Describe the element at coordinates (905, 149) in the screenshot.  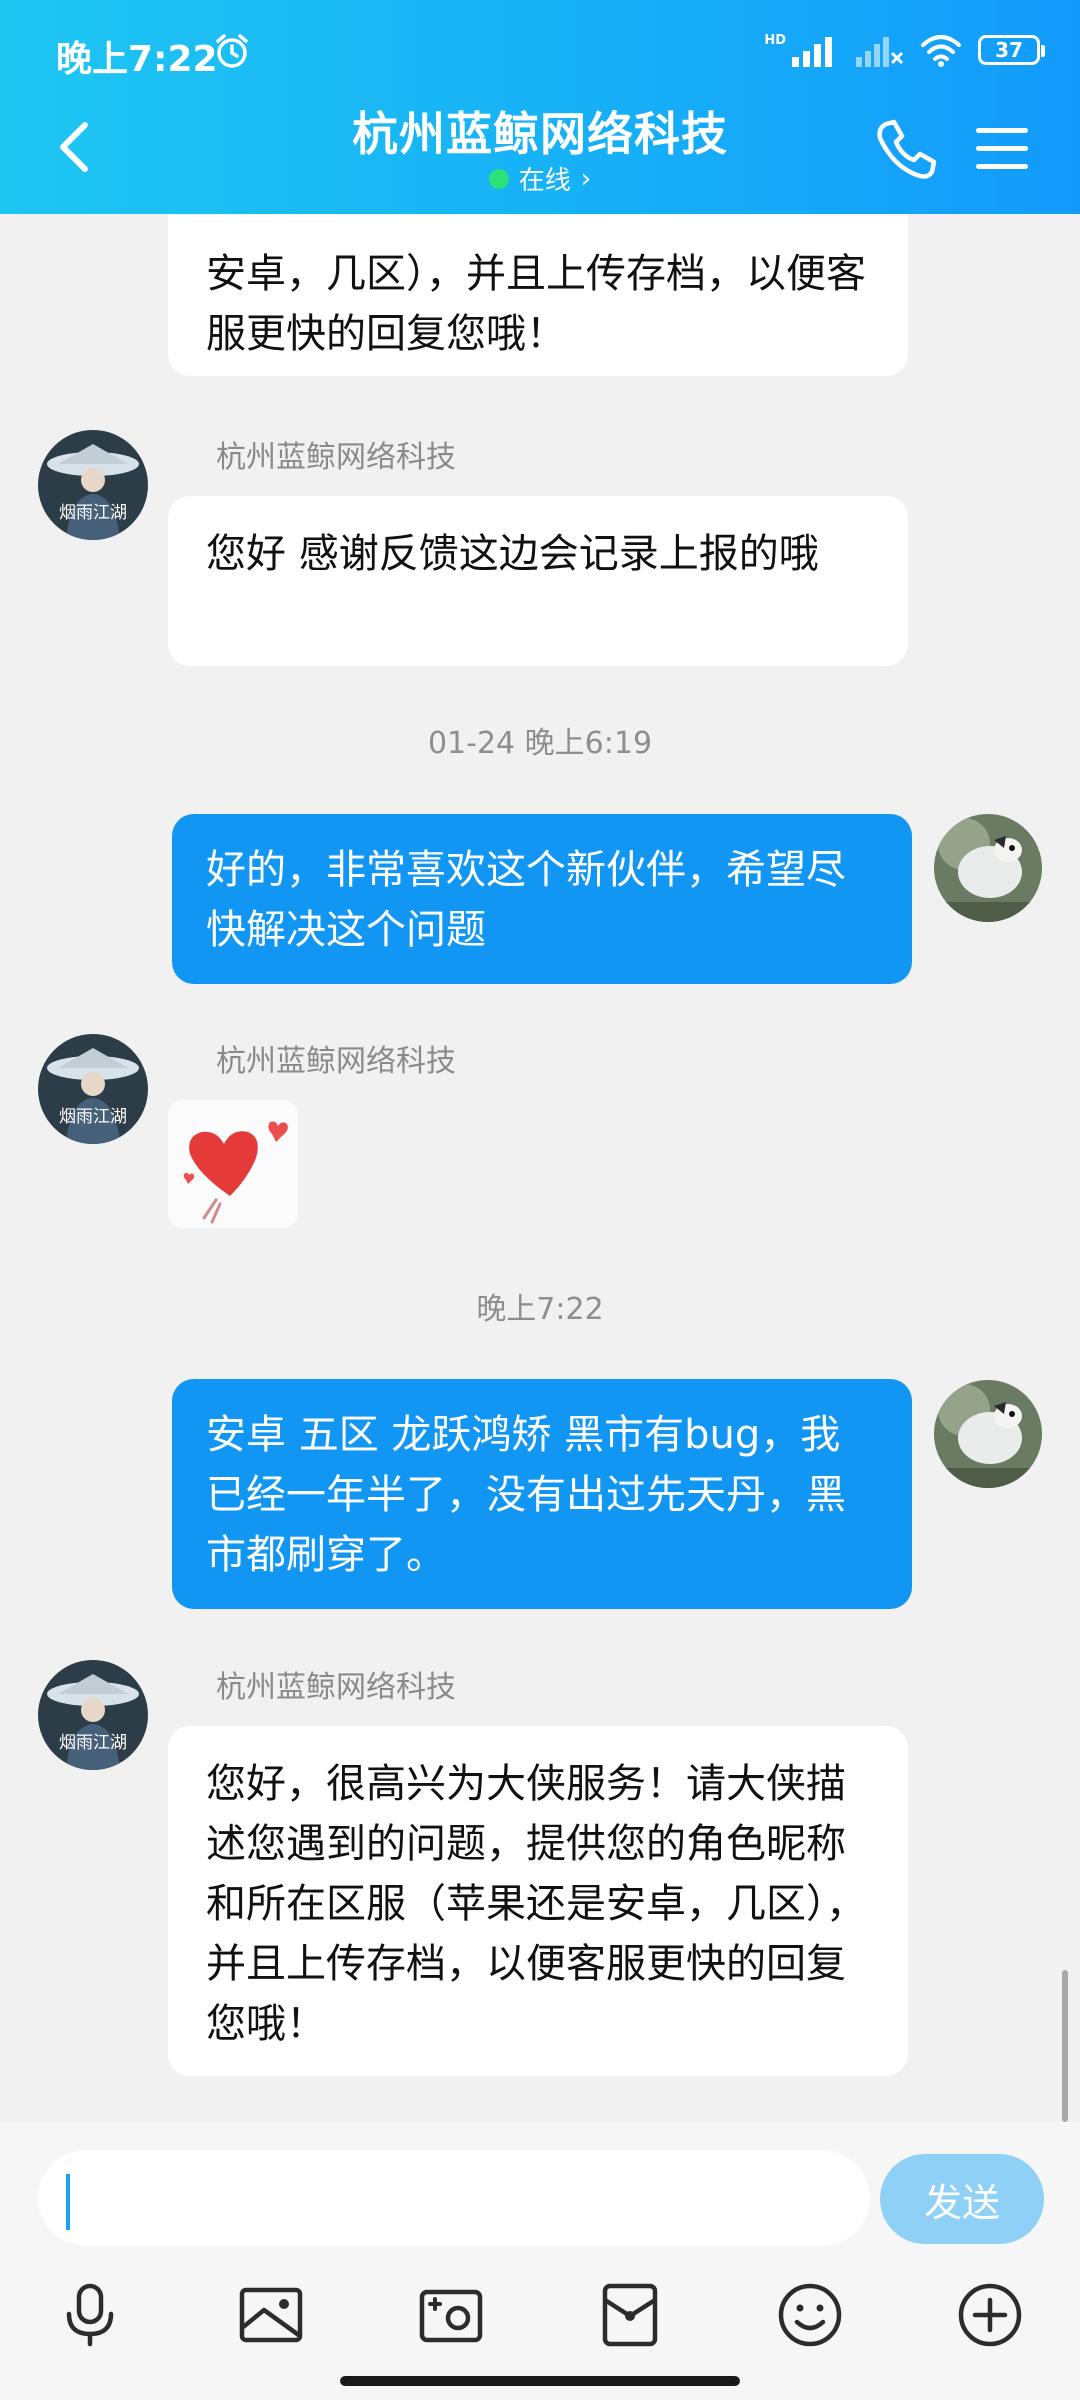
I see `phone-call-button` at that location.